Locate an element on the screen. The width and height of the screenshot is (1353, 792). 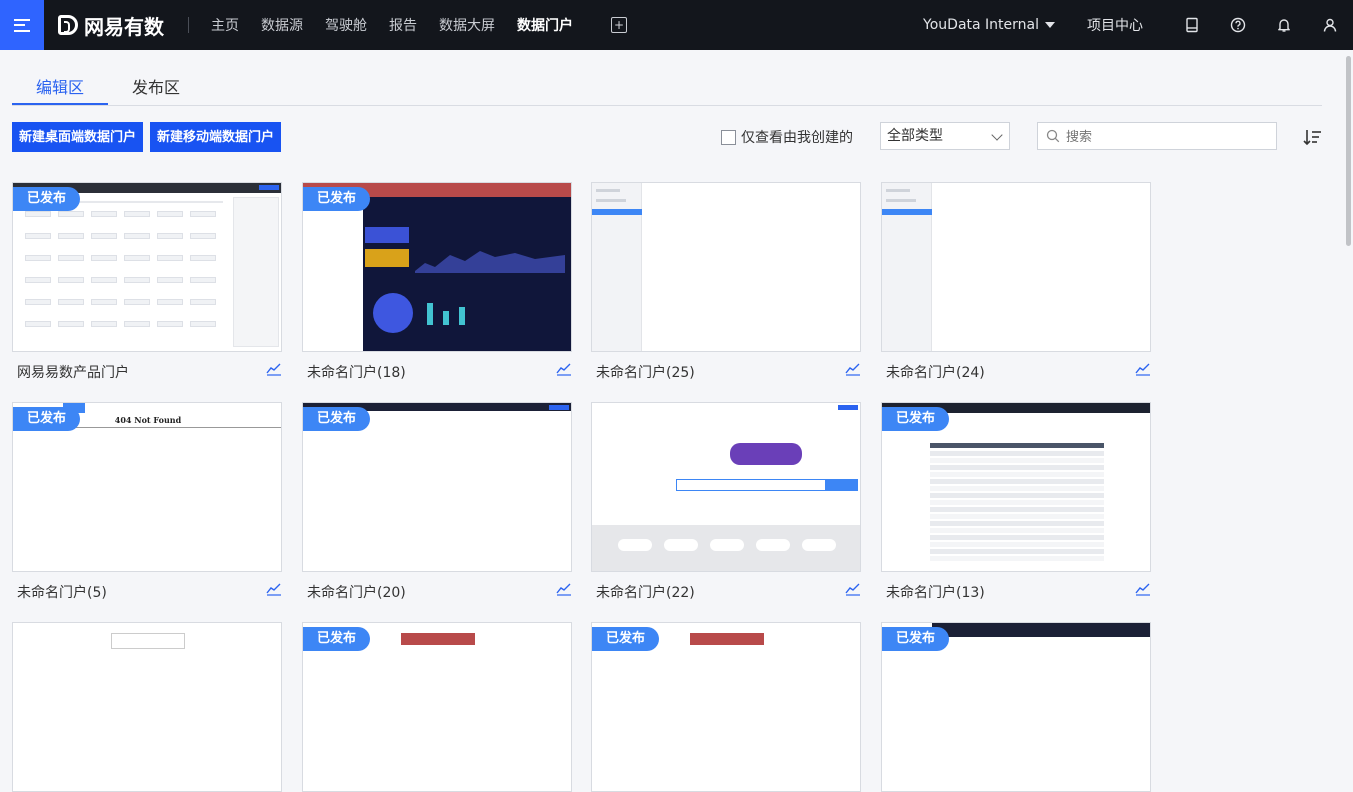
nav-home: 主页 is located at coordinates (225, 25).